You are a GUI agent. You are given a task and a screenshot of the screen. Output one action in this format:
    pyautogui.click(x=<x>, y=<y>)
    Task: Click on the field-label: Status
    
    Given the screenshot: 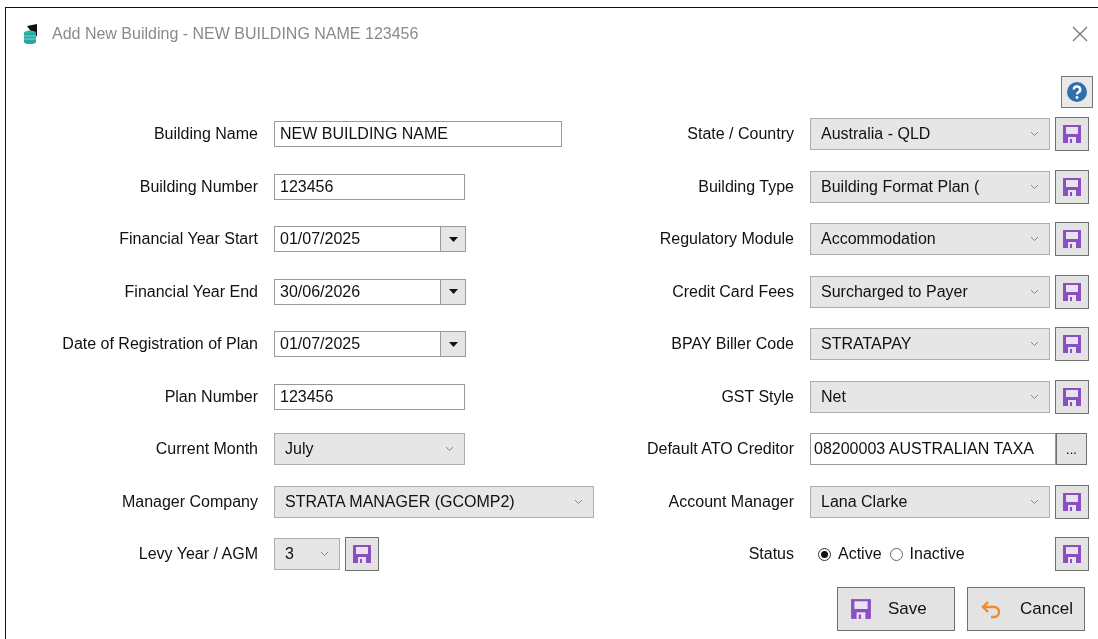 What is the action you would take?
    pyautogui.click(x=771, y=554)
    